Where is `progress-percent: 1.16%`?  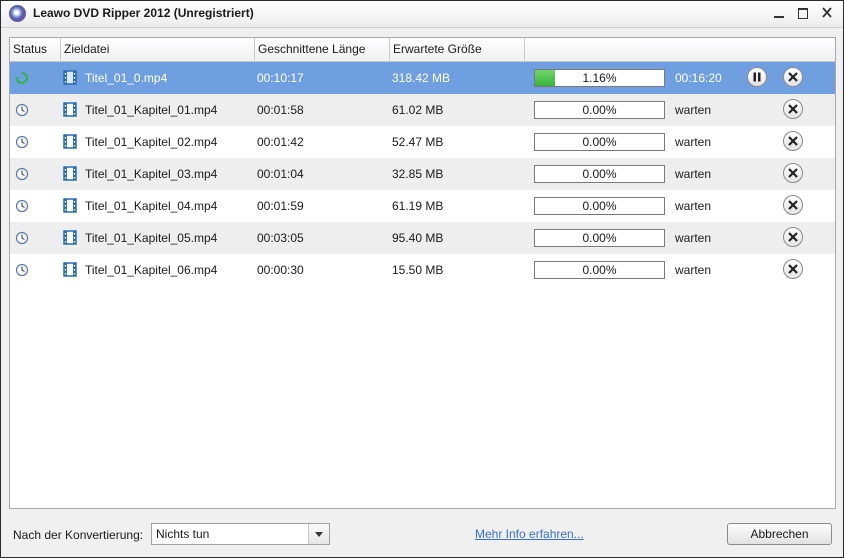 progress-percent: 1.16% is located at coordinates (599, 78).